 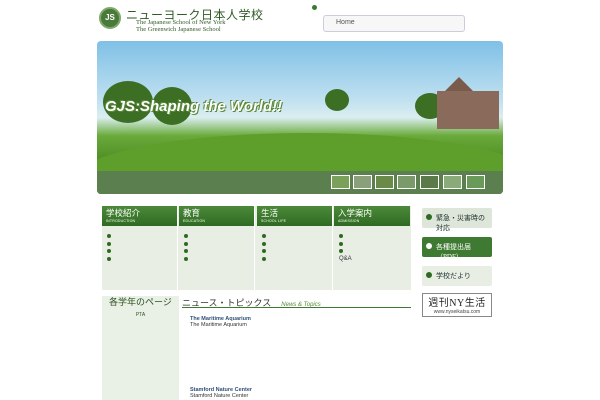 I want to click on nav-item: Q&A, so click(x=374, y=259).